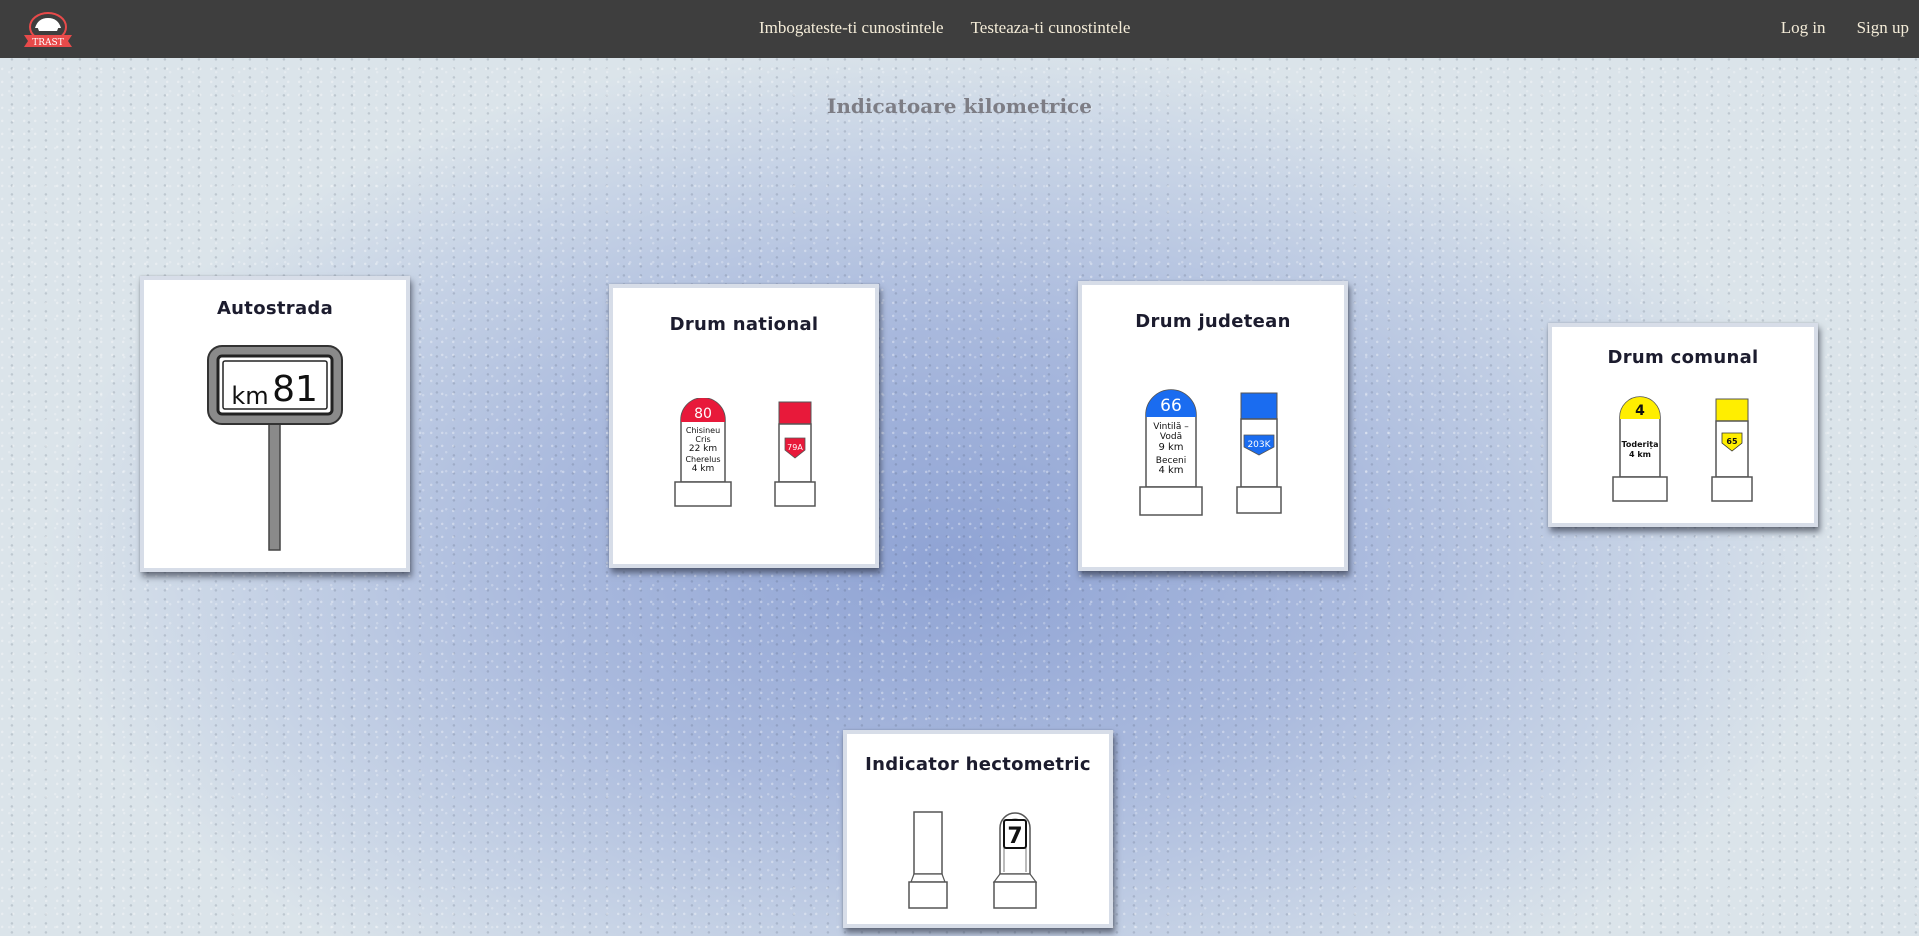 The image size is (1919, 936). What do you see at coordinates (295, 389) in the screenshot?
I see `sign-km-number: 81` at bounding box center [295, 389].